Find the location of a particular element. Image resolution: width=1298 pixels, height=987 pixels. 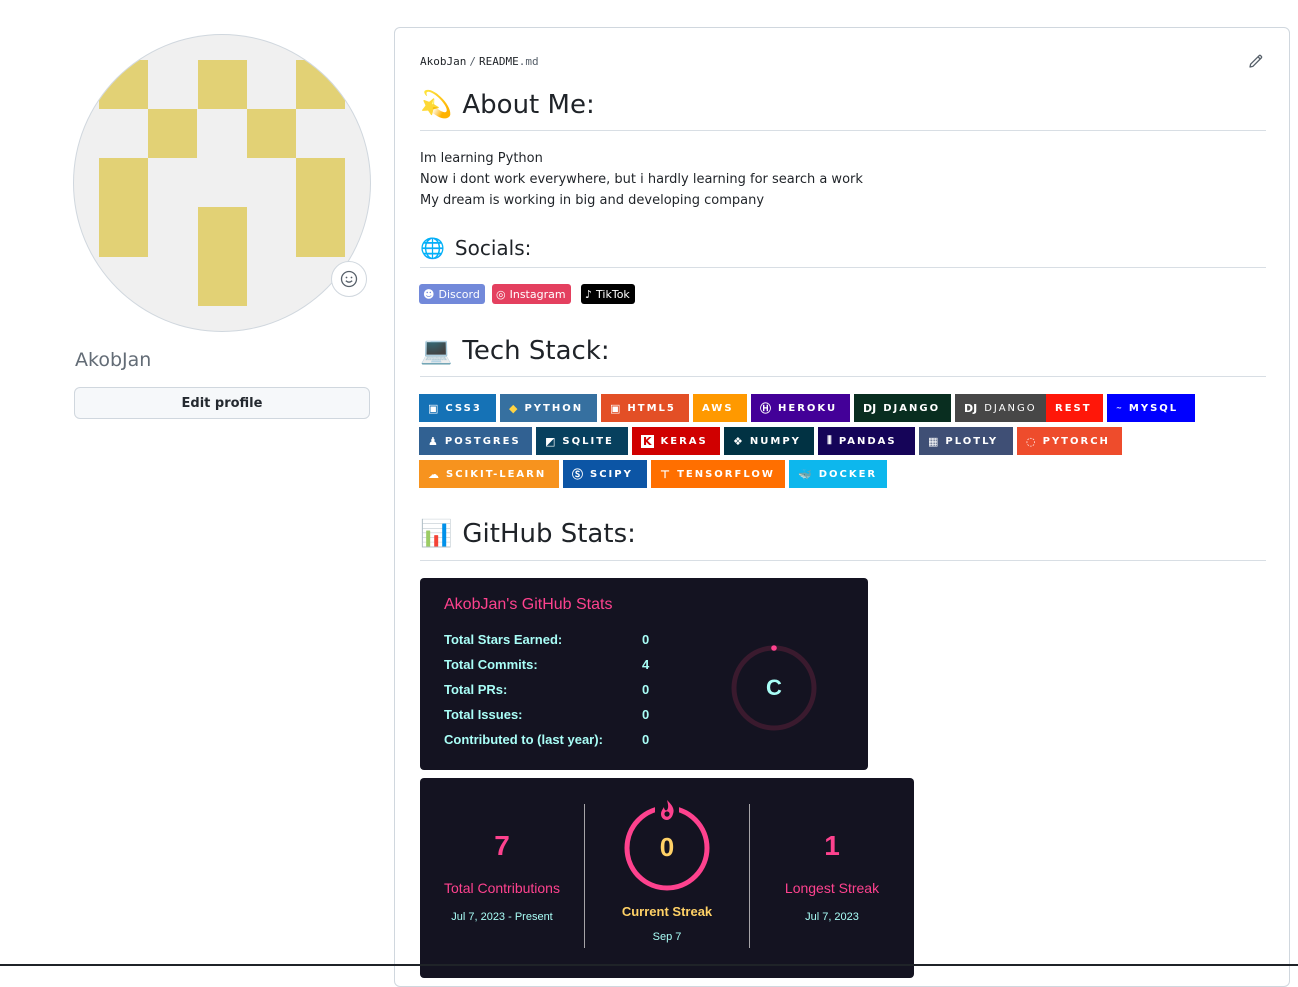

tech-badge-pandas: ⦀ Pandas is located at coordinates (866, 441).